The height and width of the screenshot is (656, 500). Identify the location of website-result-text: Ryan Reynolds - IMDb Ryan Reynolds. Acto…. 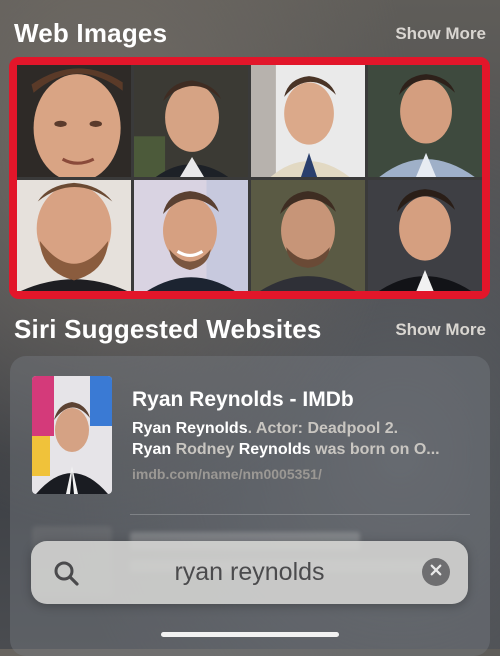
(301, 436).